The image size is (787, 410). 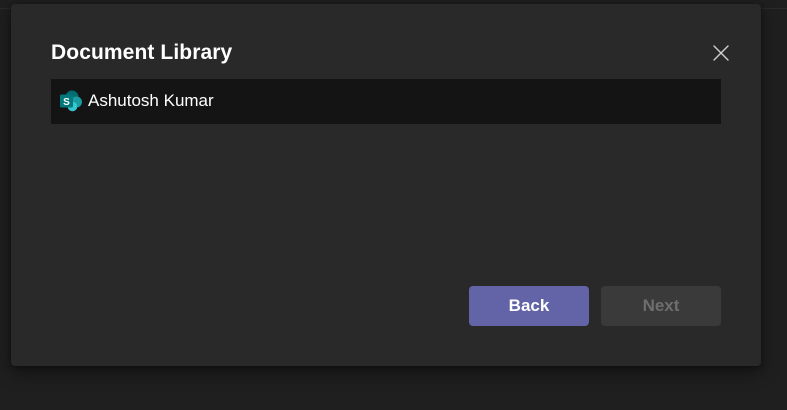 I want to click on document-library-list: S Ashutosh Kumar, so click(x=386, y=101).